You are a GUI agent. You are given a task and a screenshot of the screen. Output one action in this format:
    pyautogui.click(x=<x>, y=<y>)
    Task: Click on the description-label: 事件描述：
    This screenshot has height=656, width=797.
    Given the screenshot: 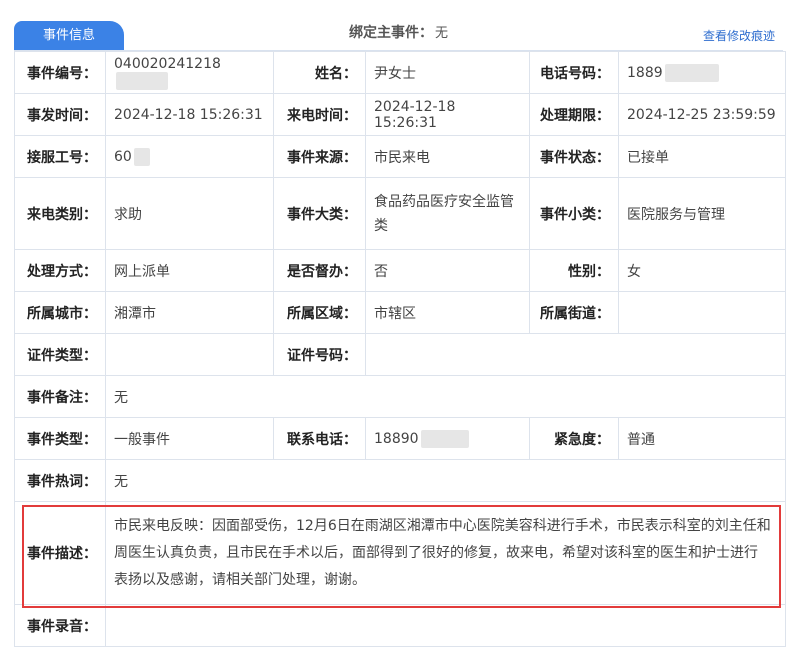 What is the action you would take?
    pyautogui.click(x=60, y=553)
    